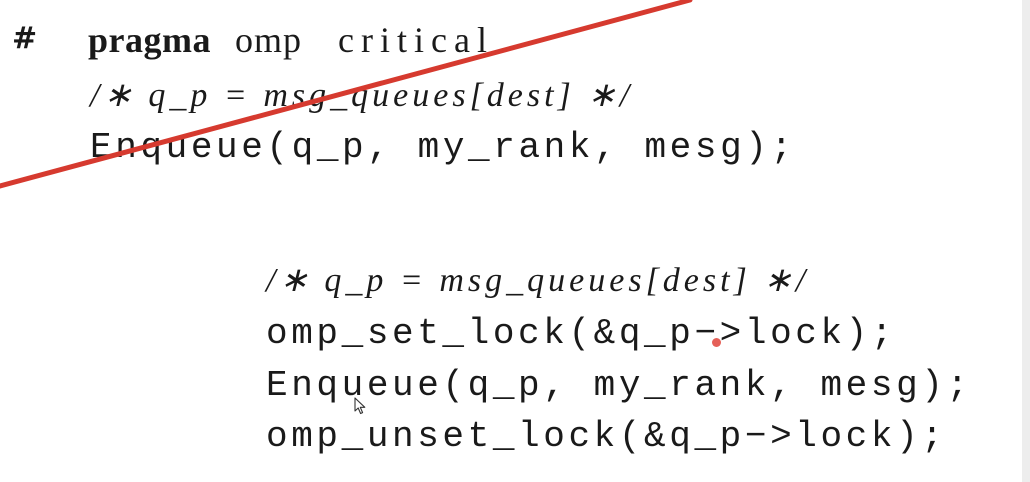 The height and width of the screenshot is (482, 1030). What do you see at coordinates (581, 333) in the screenshot?
I see `set-lock-line: omp_set_lock(&q_p−>lock);` at bounding box center [581, 333].